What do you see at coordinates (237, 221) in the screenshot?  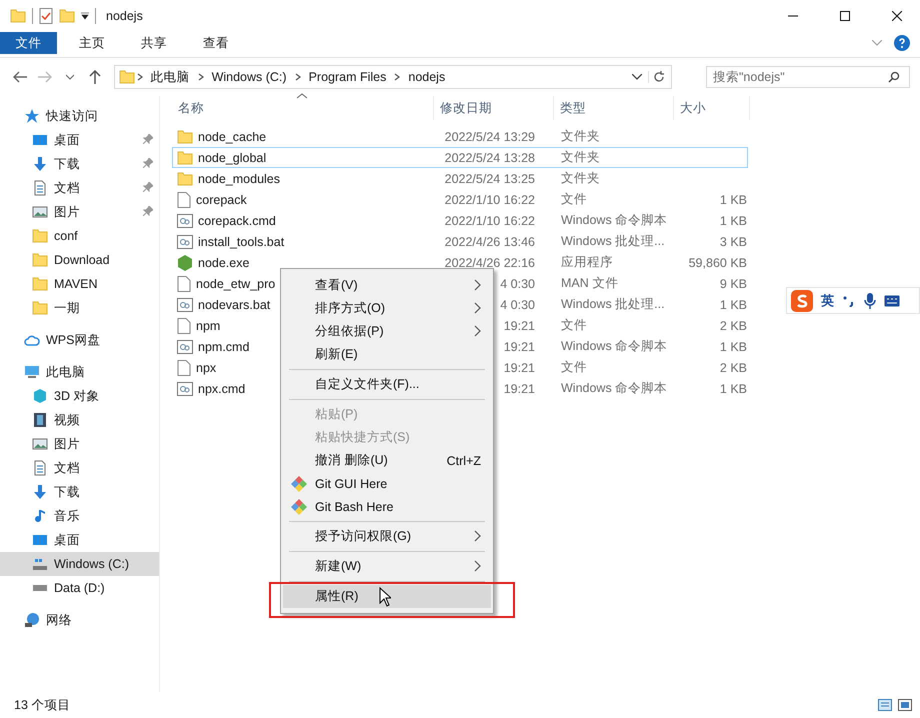 I see `file-name: corepack.cmd` at bounding box center [237, 221].